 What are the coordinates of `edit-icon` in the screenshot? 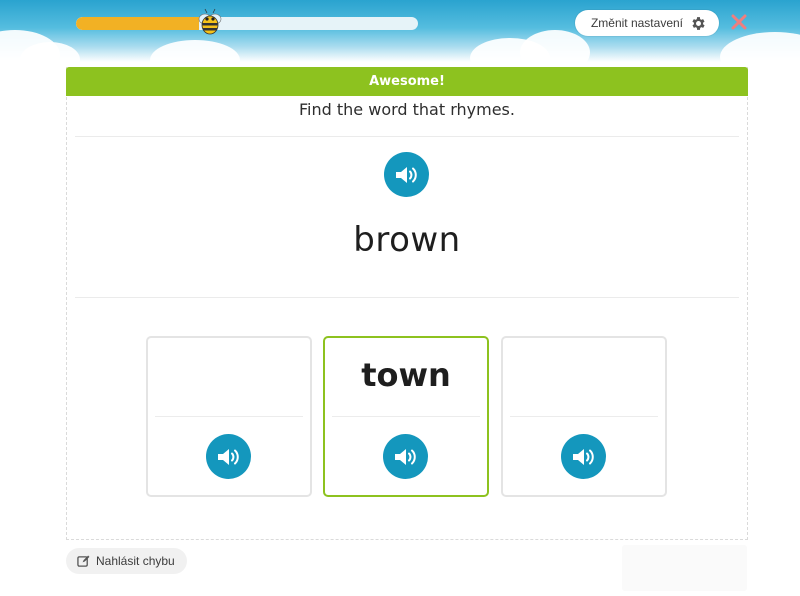 It's located at (83, 561).